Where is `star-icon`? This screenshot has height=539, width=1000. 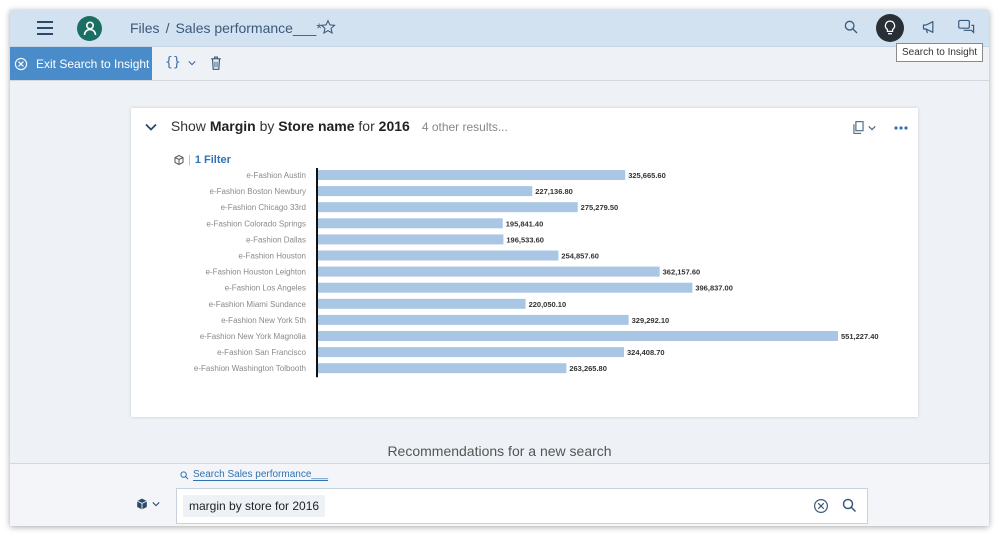 star-icon is located at coordinates (328, 27).